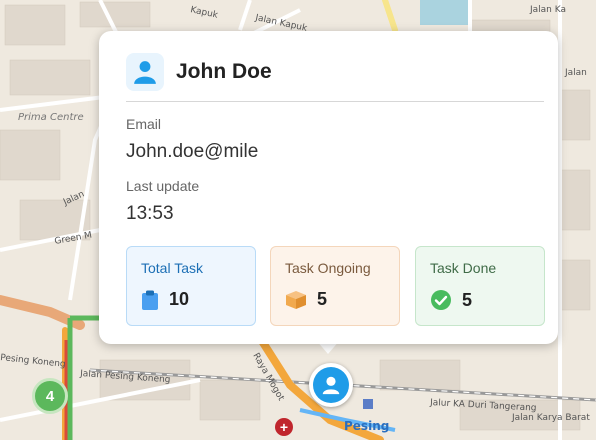 This screenshot has width=596, height=440. I want to click on cluster-marker: 4, so click(50, 396).